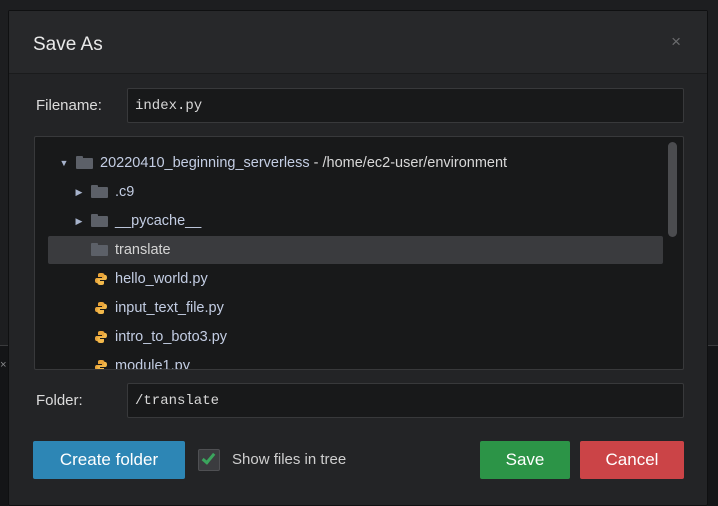 Image resolution: width=718 pixels, height=506 pixels. I want to click on tree-item-c9: ▶ .c9, so click(355, 192).